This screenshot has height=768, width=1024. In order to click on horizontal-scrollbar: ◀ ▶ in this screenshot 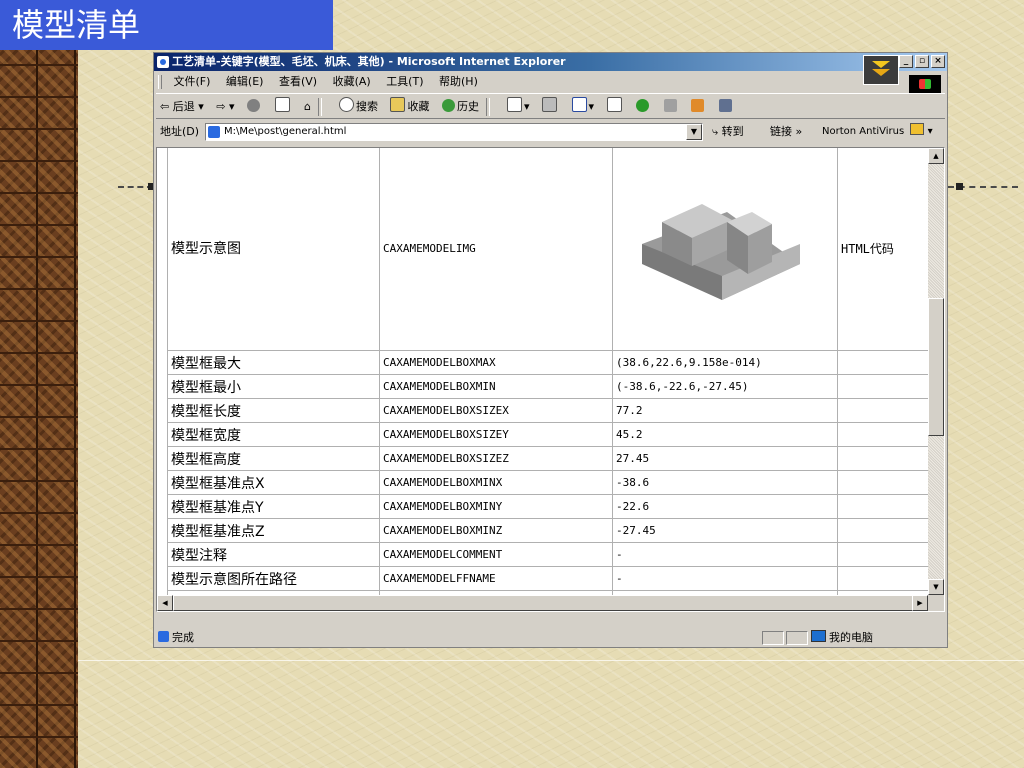, I will do `click(542, 603)`.